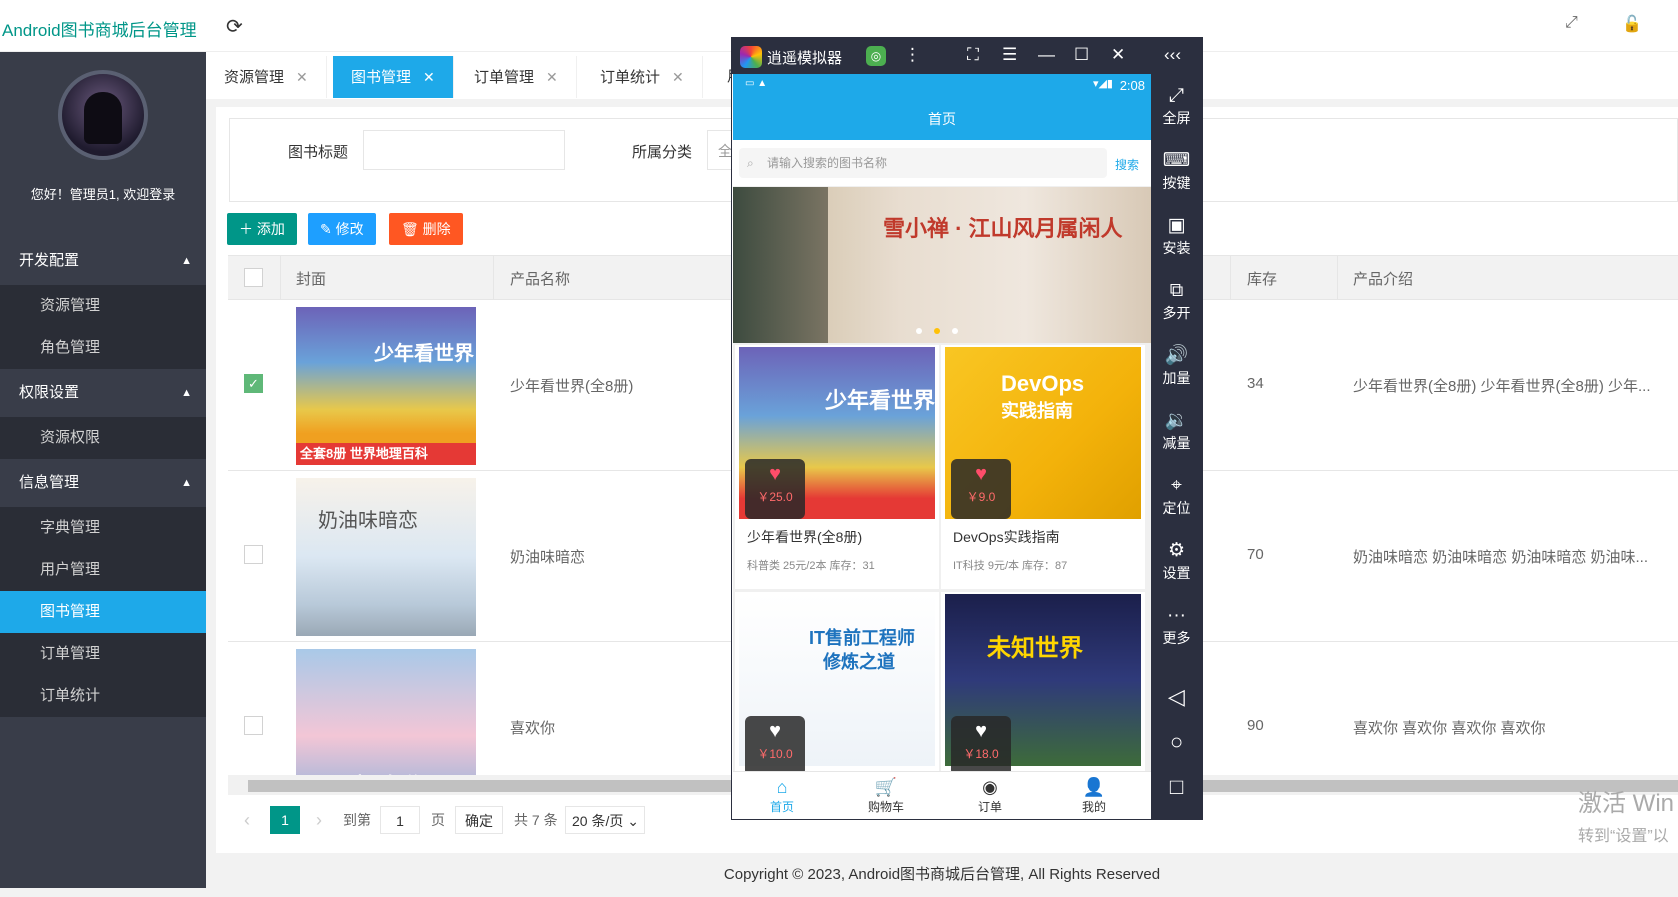 This screenshot has height=897, width=1678. Describe the element at coordinates (49, 392) in the screenshot. I see `menu-group-label: 权限设置` at that location.